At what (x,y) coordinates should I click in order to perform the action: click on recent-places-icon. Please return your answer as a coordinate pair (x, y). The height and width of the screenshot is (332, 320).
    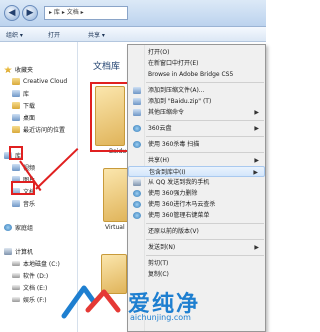
    Looking at the image, I should click on (16, 129).